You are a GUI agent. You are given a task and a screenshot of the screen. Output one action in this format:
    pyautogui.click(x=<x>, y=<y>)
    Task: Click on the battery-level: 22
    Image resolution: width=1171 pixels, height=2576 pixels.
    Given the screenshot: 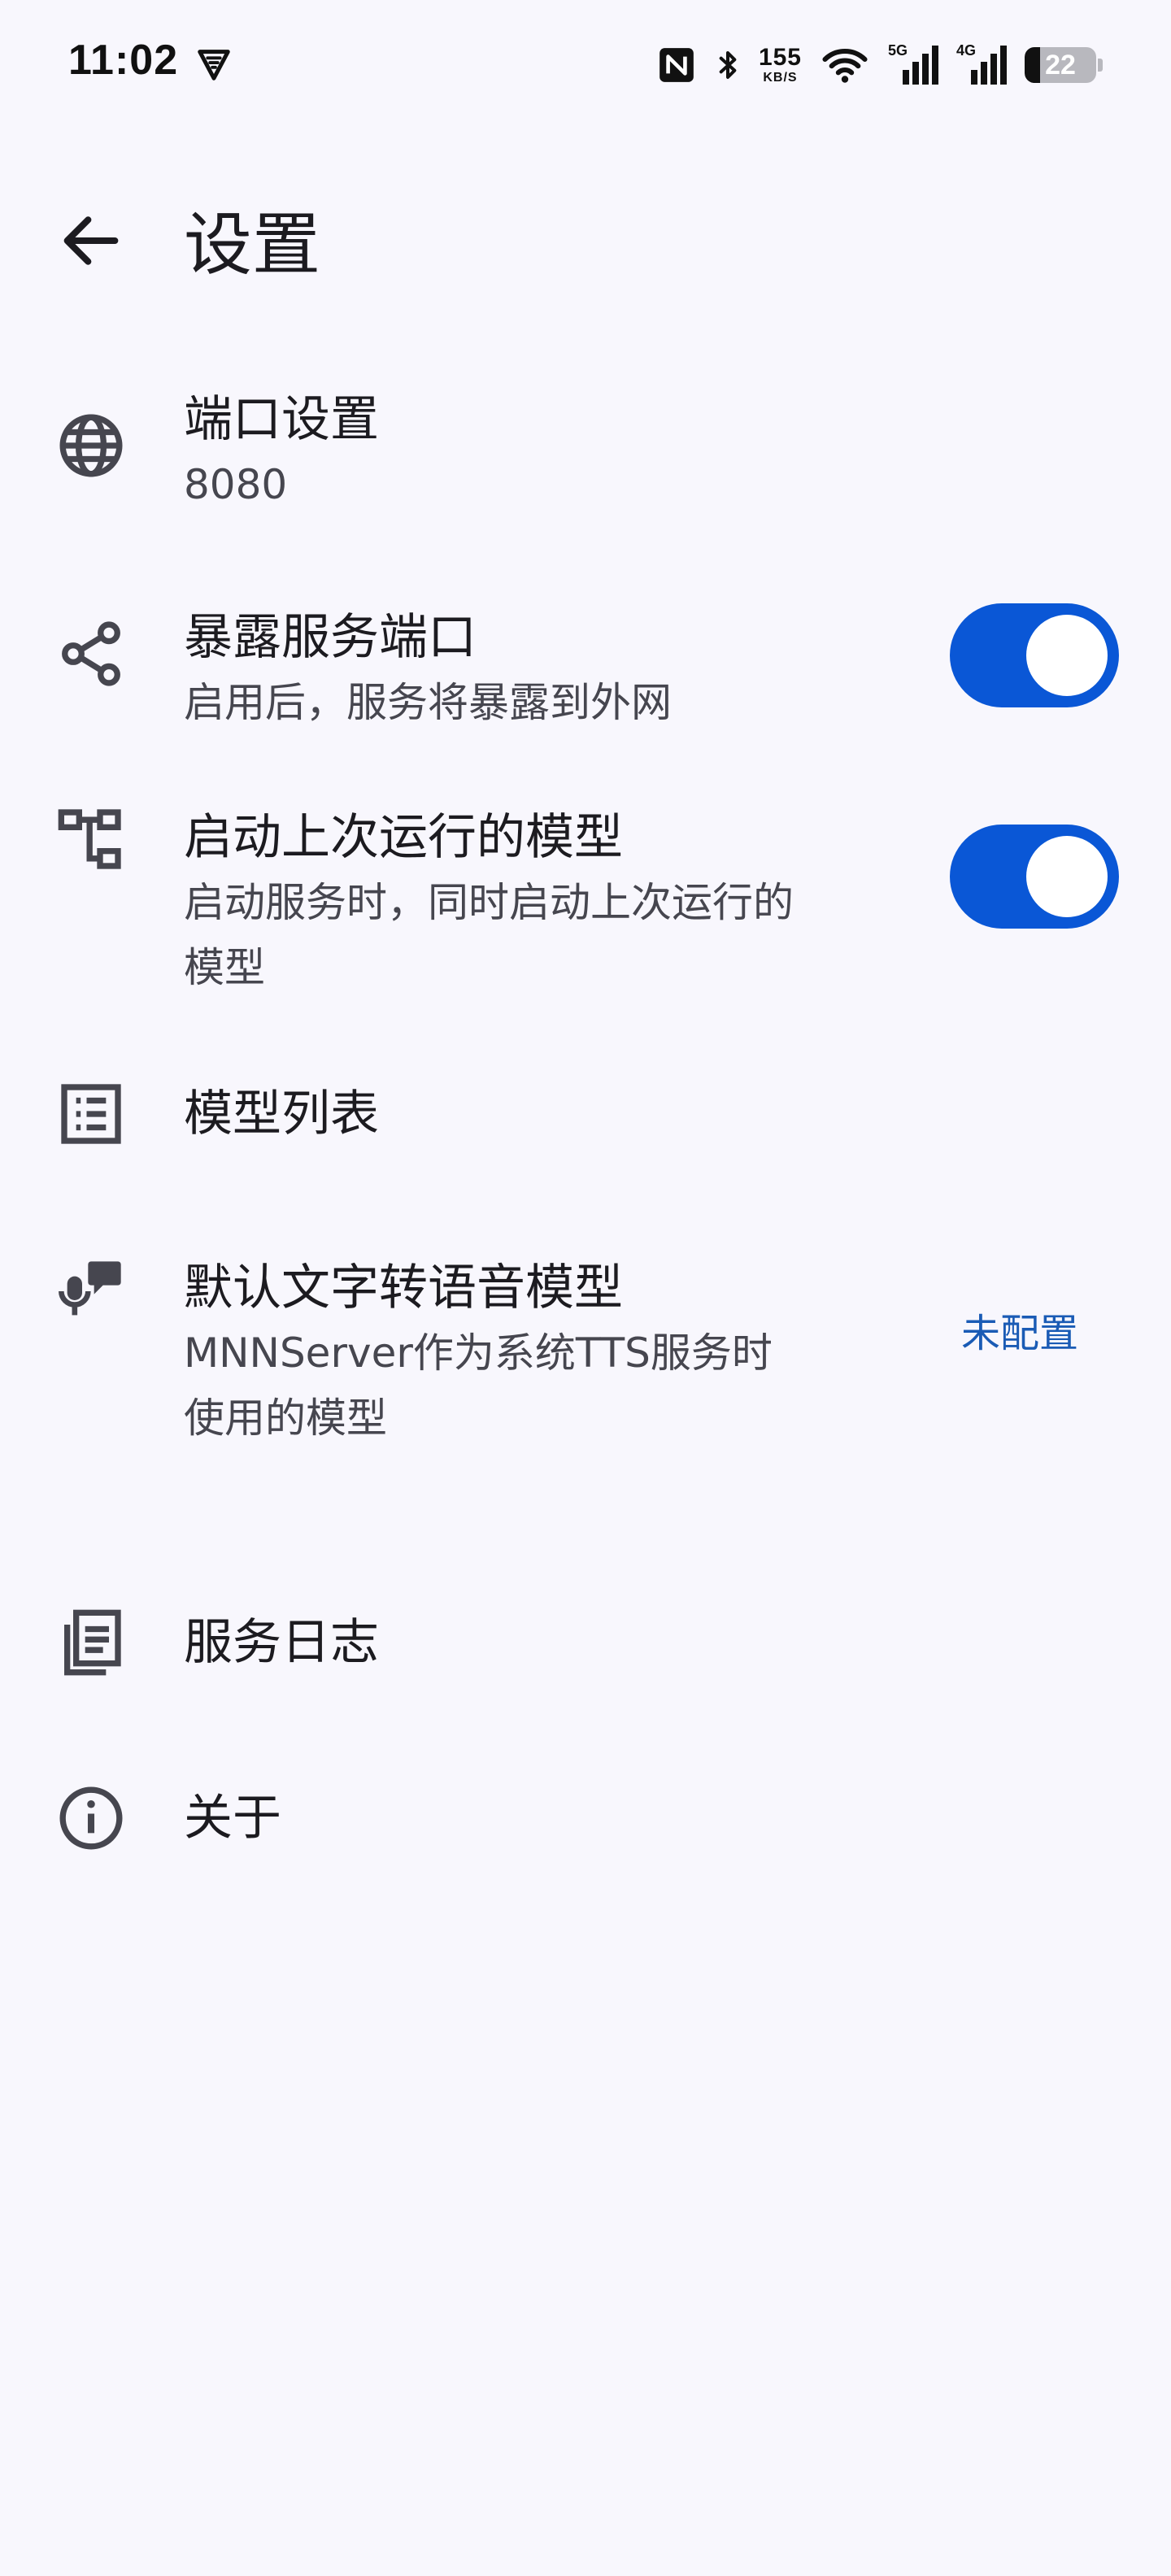 What is the action you would take?
    pyautogui.click(x=1060, y=64)
    